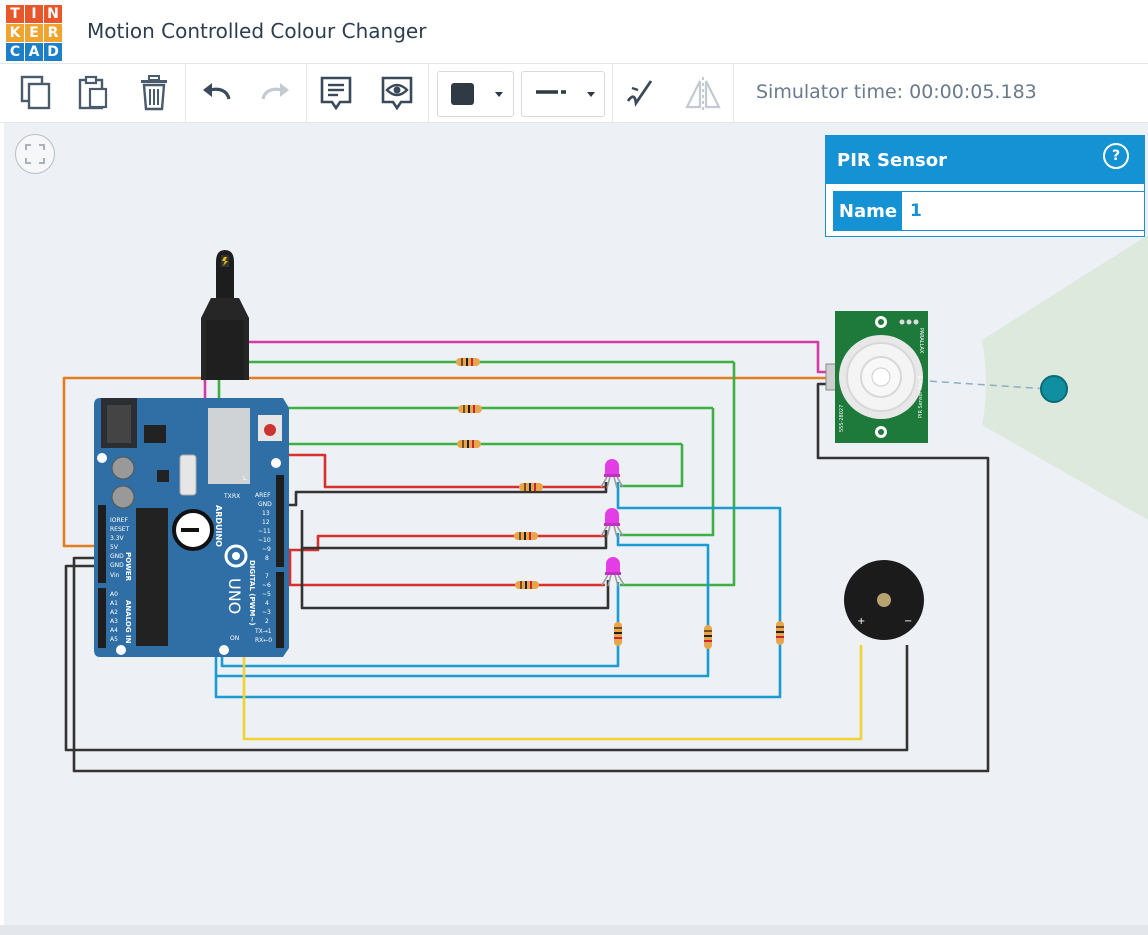 Image resolution: width=1148 pixels, height=935 pixels. I want to click on label-ioref: IOREF, so click(119, 520).